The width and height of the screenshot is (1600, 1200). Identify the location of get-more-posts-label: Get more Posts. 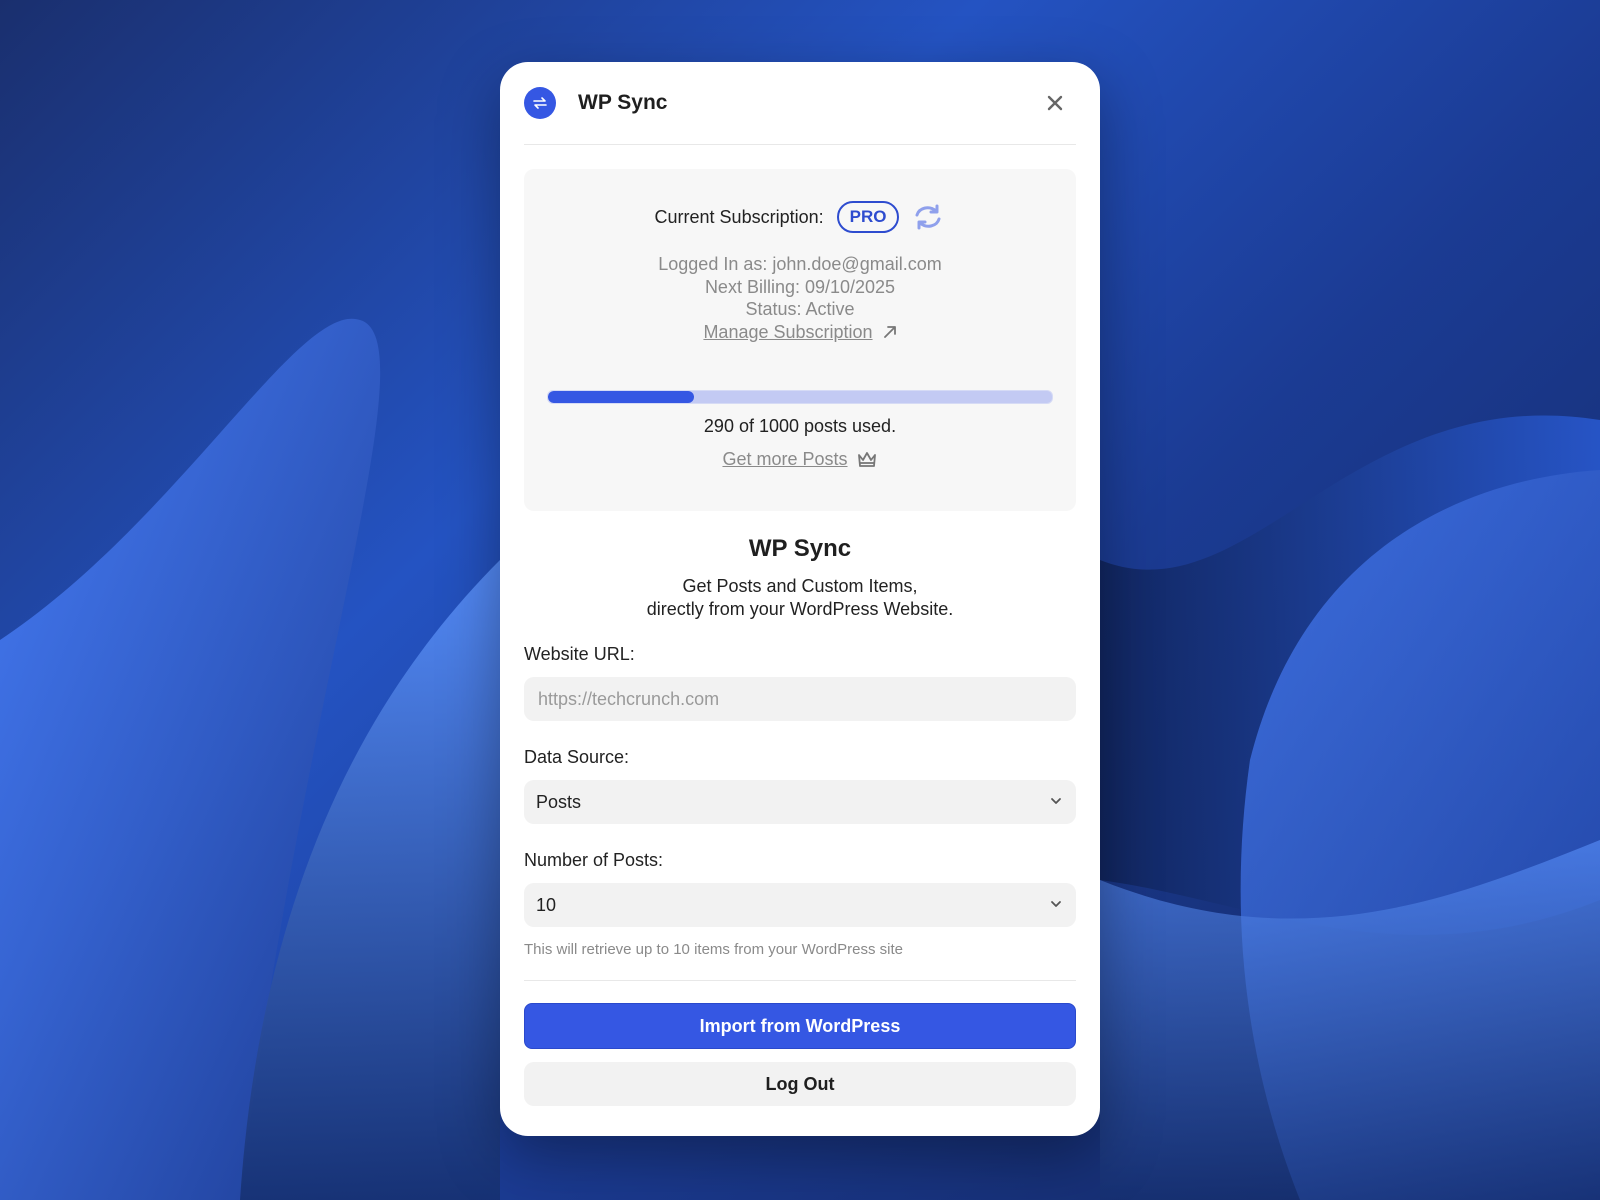
(785, 459).